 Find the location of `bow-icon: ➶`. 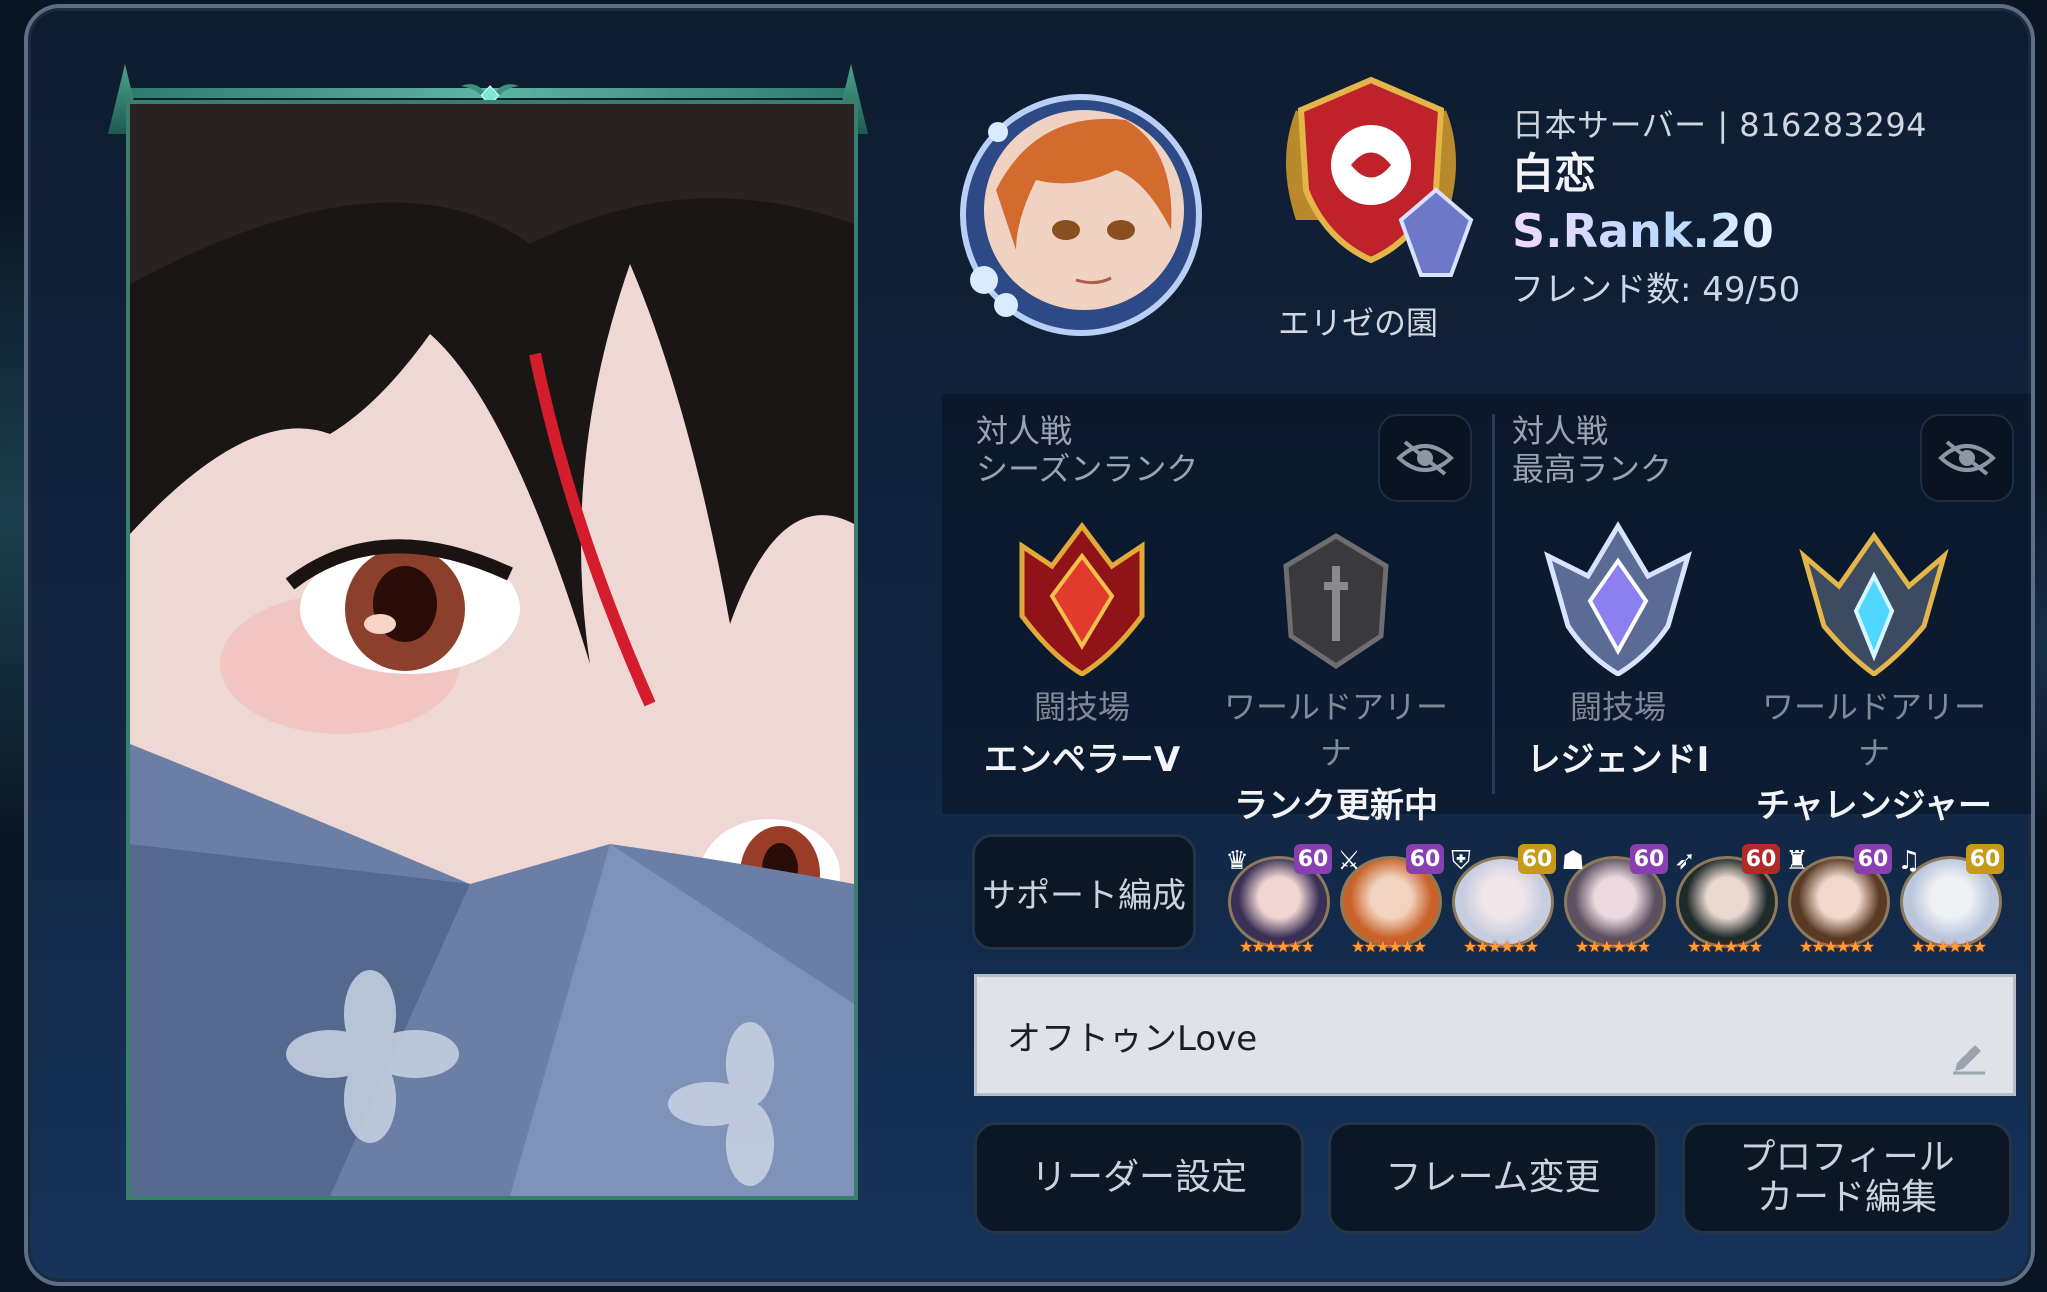

bow-icon: ➶ is located at coordinates (1685, 861).